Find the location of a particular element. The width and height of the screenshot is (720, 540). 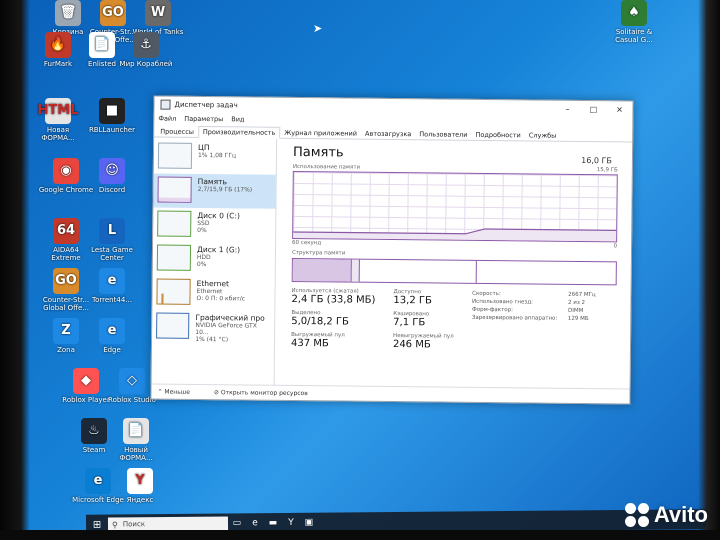

sidebar-item-label: Ethernet is located at coordinates (212, 283).